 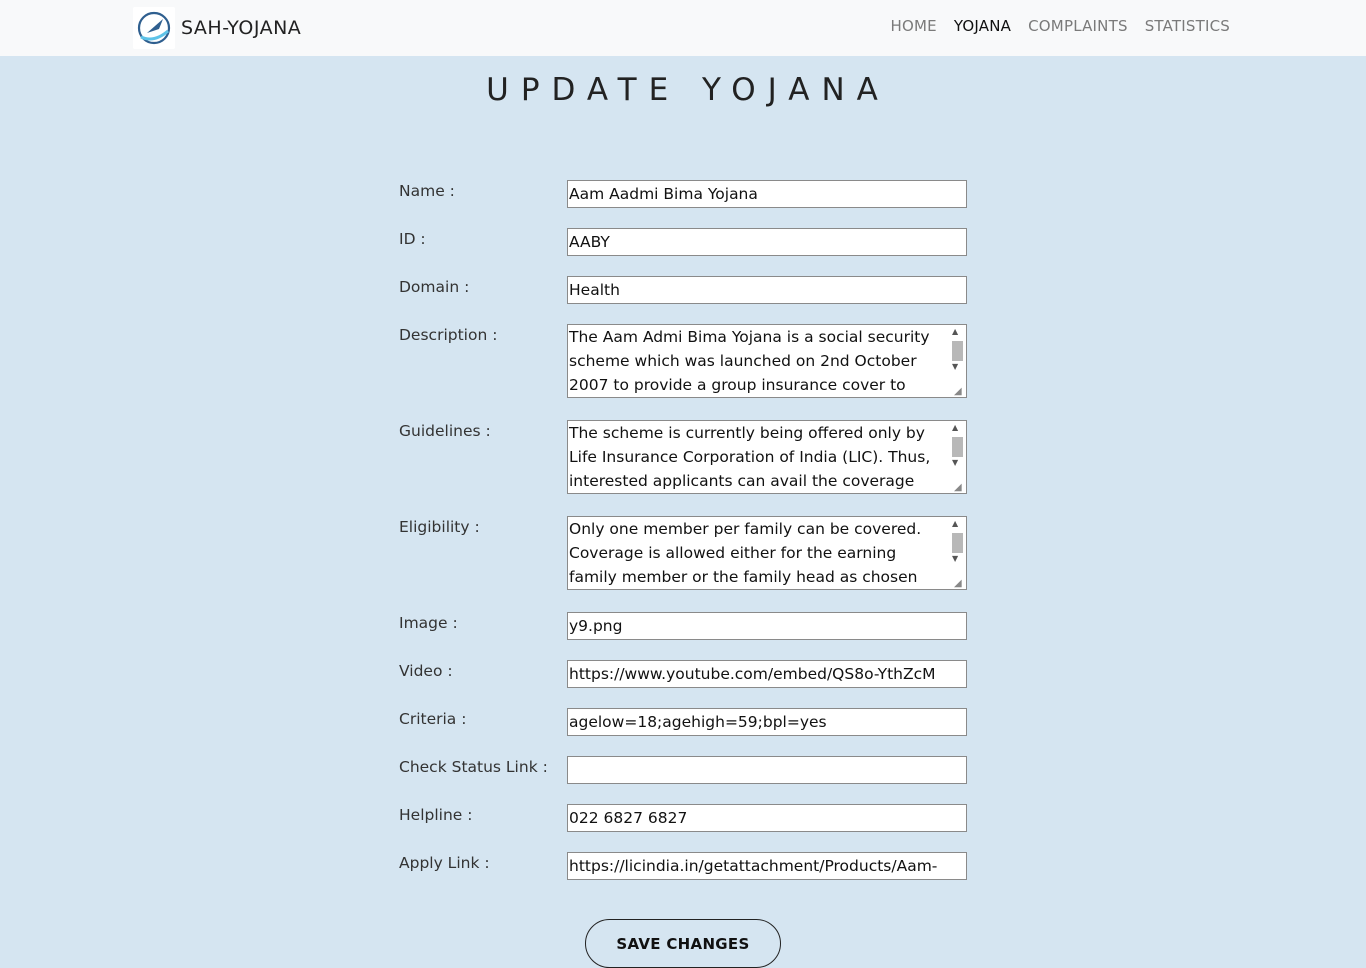 I want to click on guidelines-scrollbar: ▲ ▼ ◢, so click(x=957, y=457).